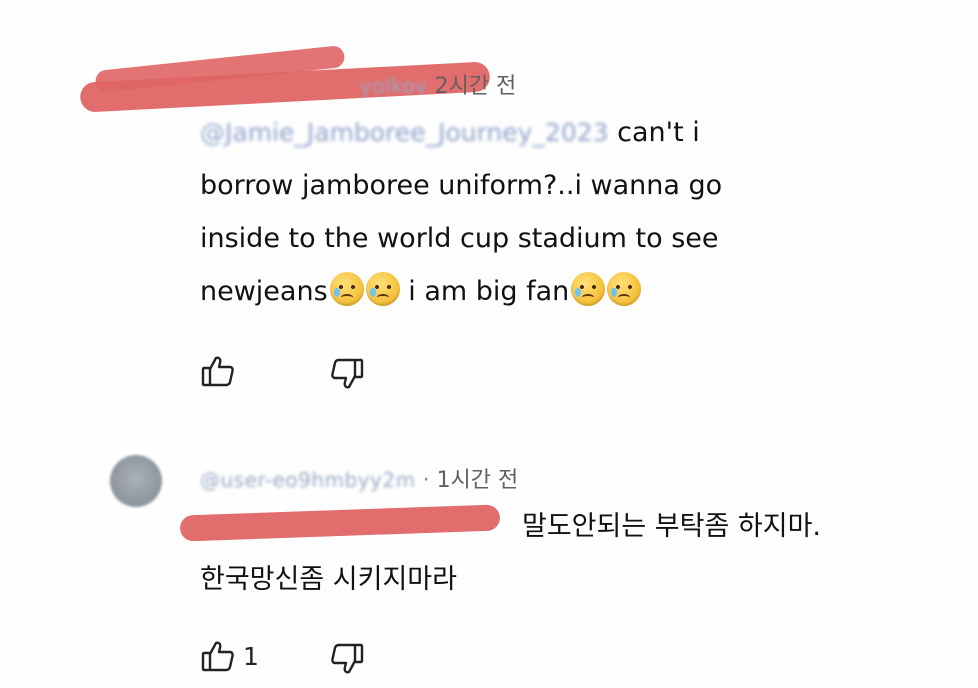 The width and height of the screenshot is (978, 688). Describe the element at coordinates (475, 86) in the screenshot. I see `comment-timestamp: 2시간 전` at that location.